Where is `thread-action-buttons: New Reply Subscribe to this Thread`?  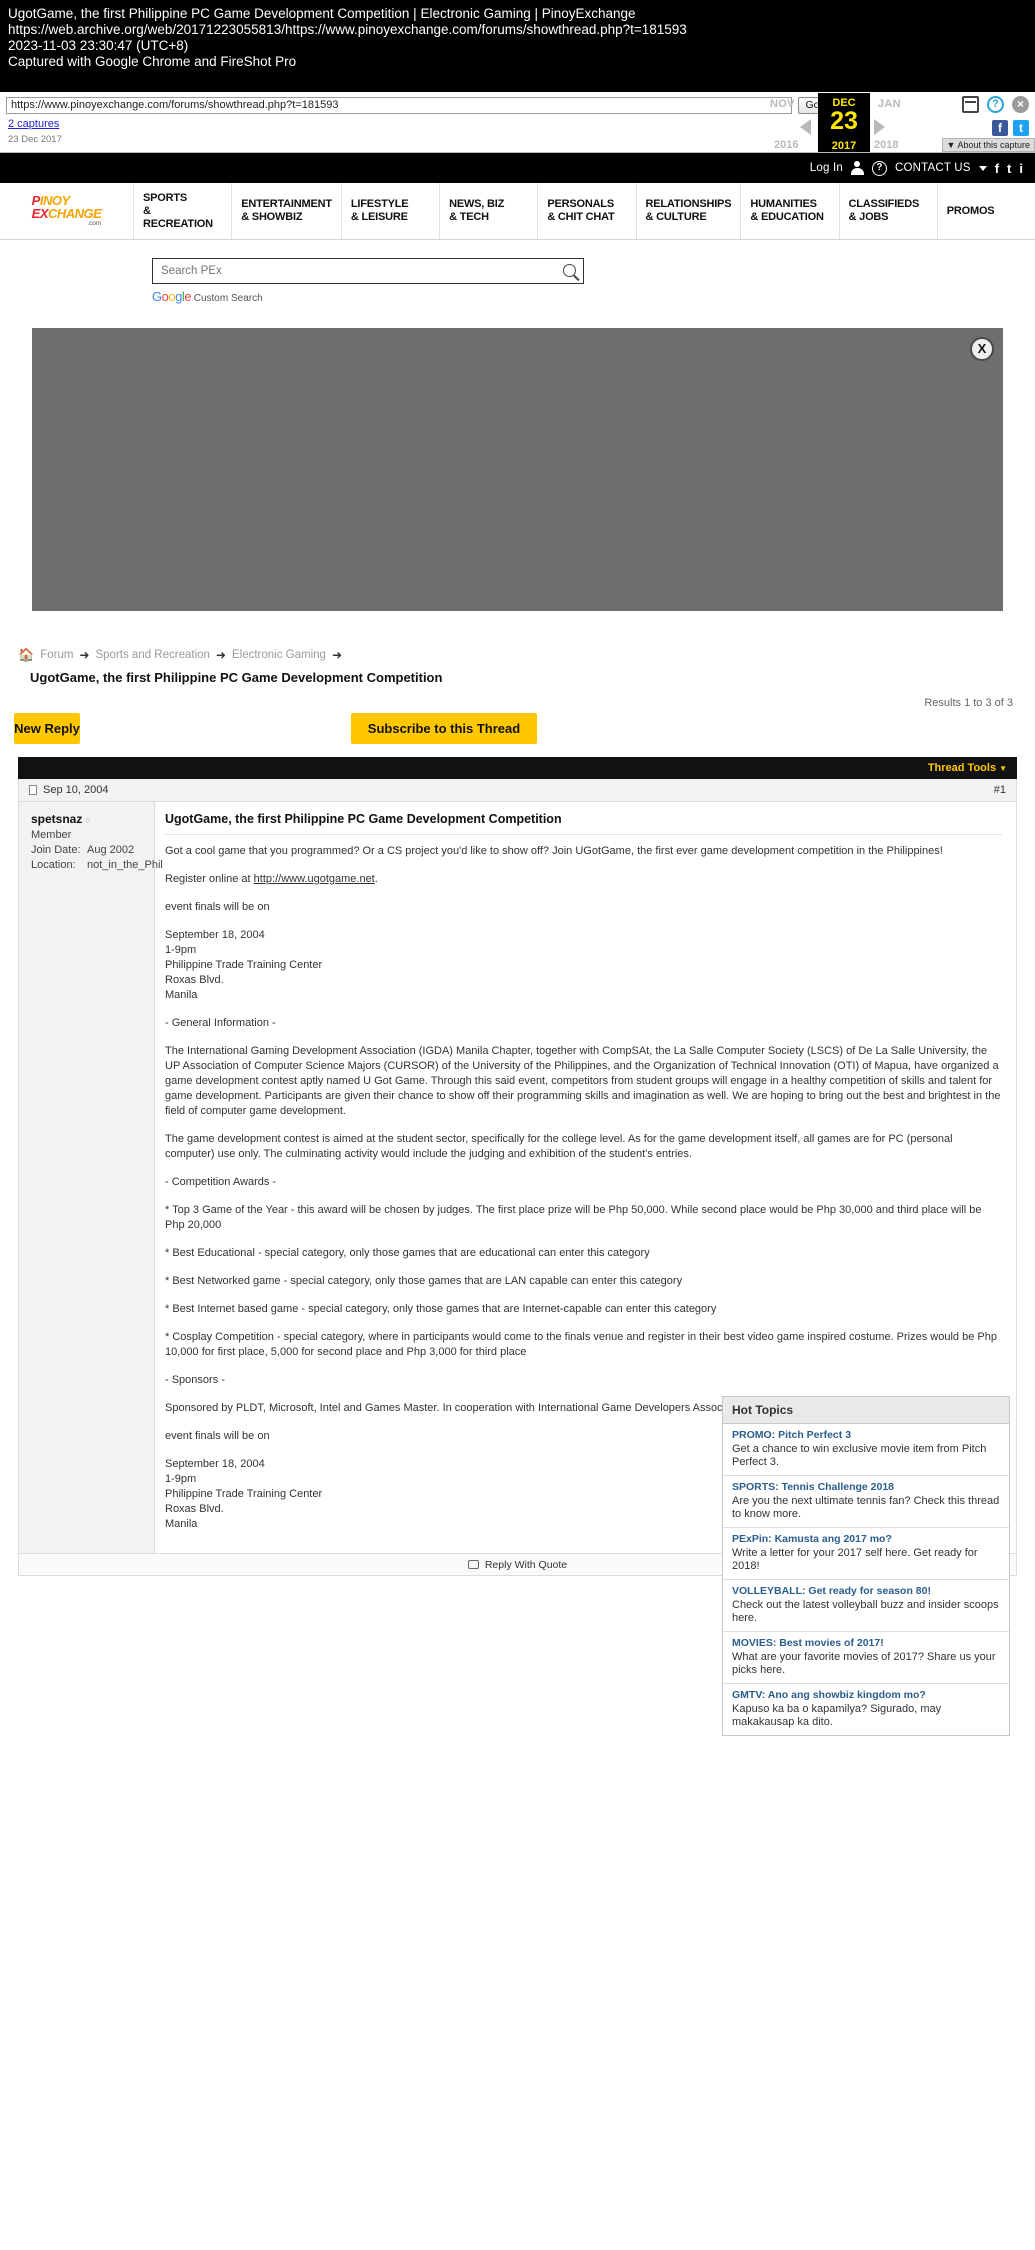 thread-action-buttons: New Reply Subscribe to this Thread is located at coordinates (517, 730).